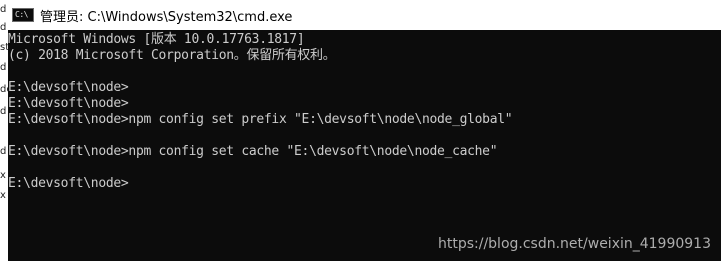 The width and height of the screenshot is (721, 261). What do you see at coordinates (364, 15) in the screenshot?
I see `title-bar: C:\ 管理员: C:\Windows\System32\cmd.exe` at bounding box center [364, 15].